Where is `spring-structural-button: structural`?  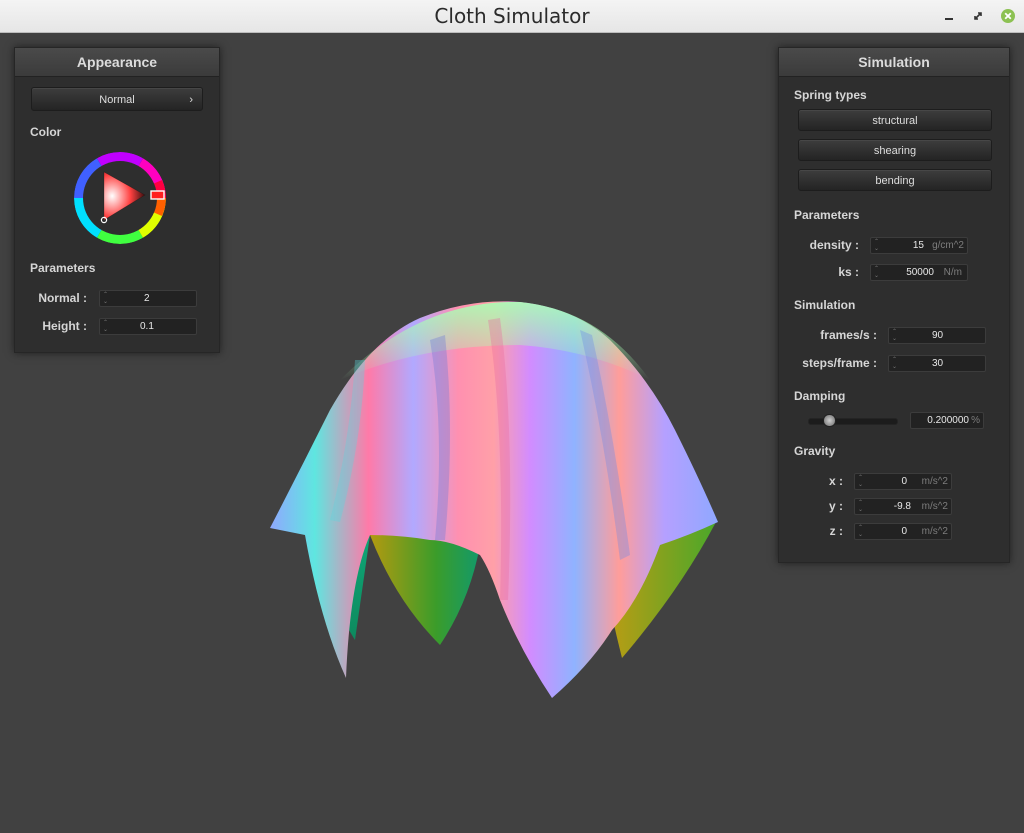
spring-structural-button: structural is located at coordinates (895, 120).